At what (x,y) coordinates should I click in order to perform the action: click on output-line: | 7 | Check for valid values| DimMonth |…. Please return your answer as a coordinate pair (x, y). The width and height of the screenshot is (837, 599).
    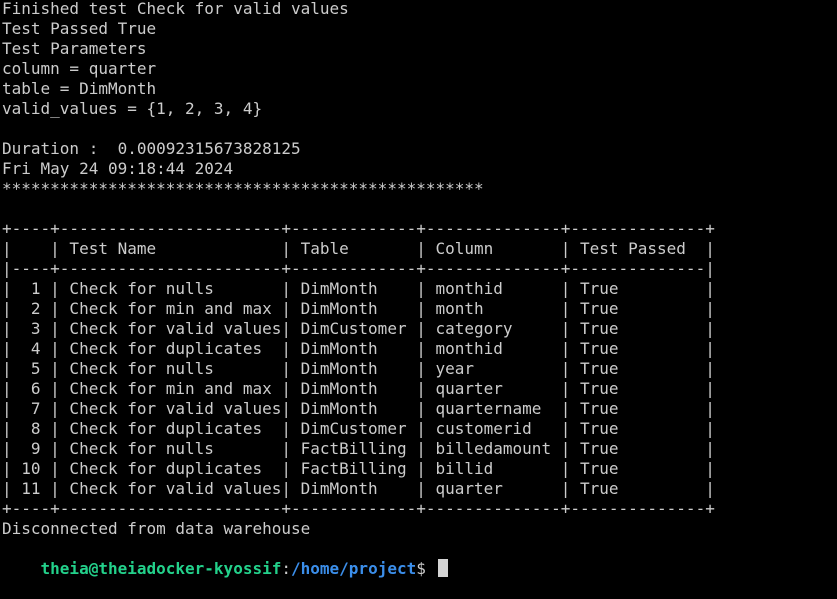
    Looking at the image, I should click on (358, 408).